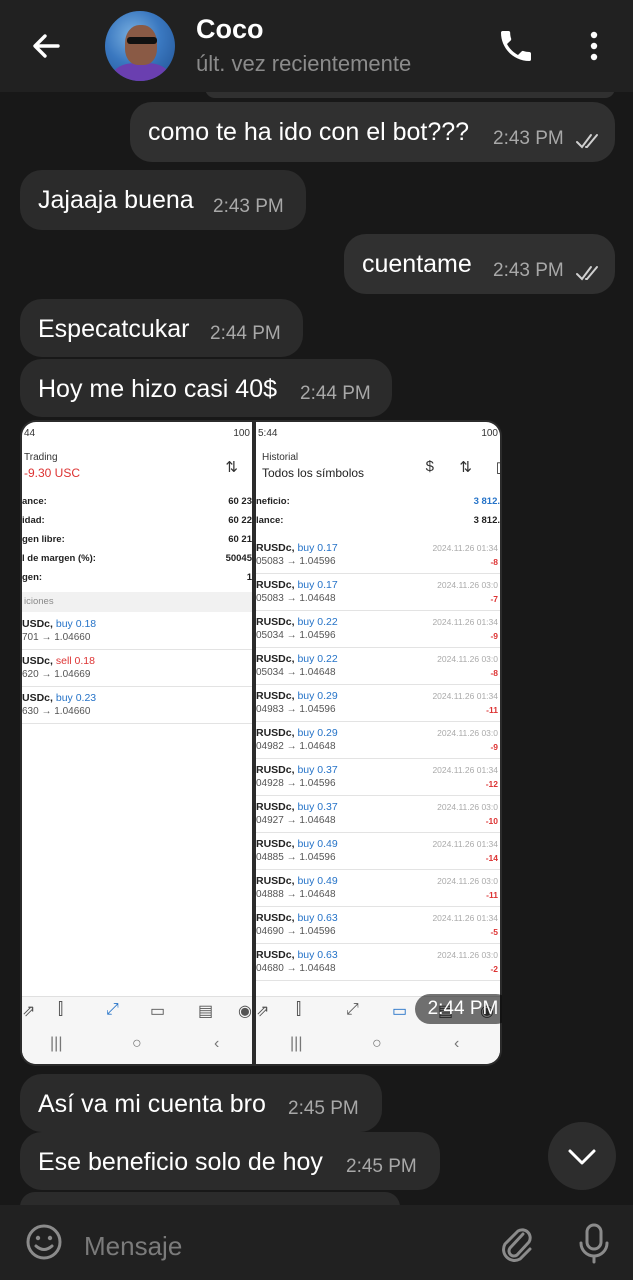 The image size is (633, 1280). I want to click on message-text: Así va mi cuenta bro, so click(152, 1104).